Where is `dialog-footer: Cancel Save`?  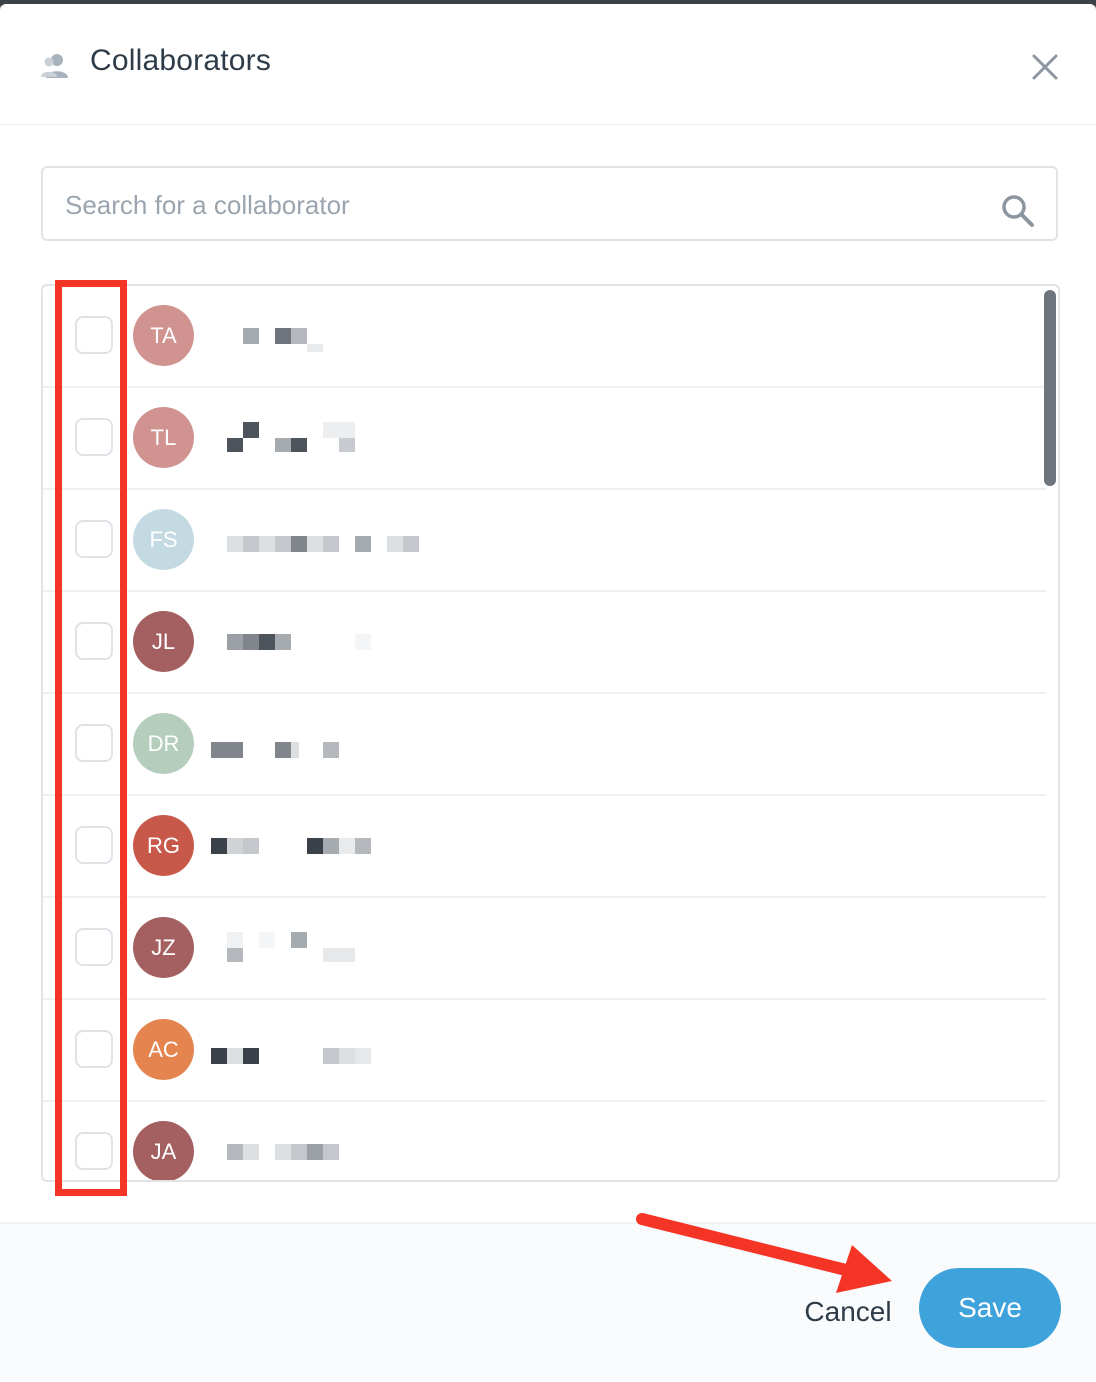 dialog-footer: Cancel Save is located at coordinates (548, 1302).